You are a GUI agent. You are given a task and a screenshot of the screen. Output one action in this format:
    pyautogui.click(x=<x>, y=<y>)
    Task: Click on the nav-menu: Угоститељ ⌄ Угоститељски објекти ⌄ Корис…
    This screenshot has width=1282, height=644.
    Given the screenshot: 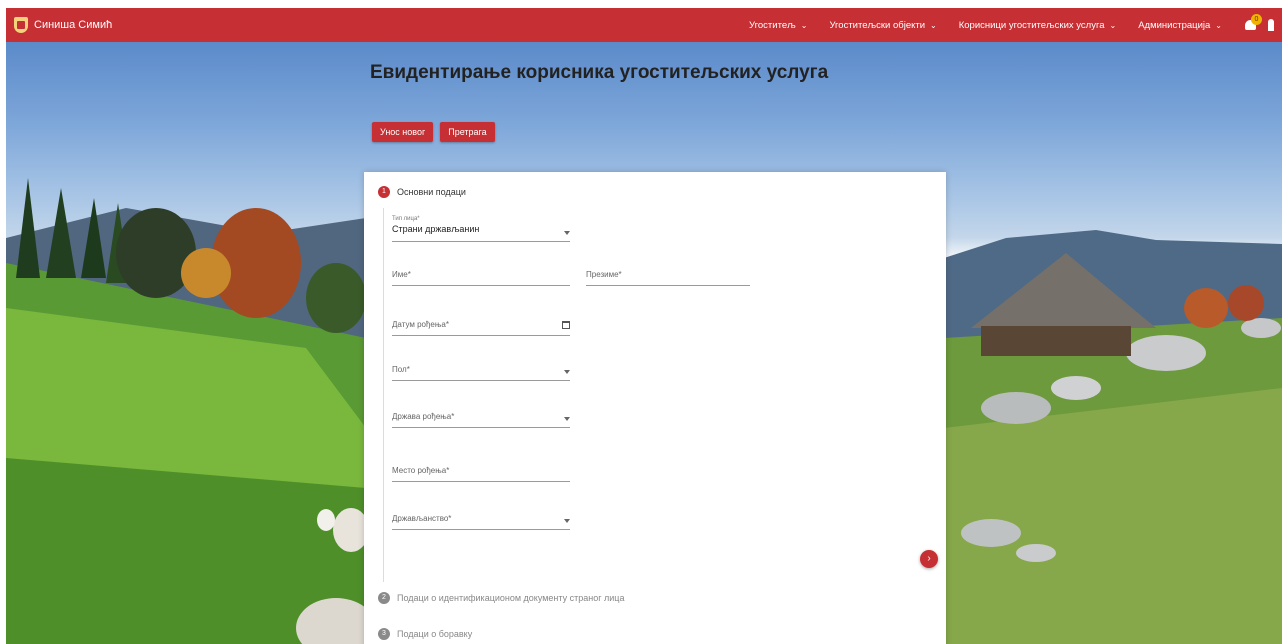 What is the action you would take?
    pyautogui.click(x=1000, y=25)
    